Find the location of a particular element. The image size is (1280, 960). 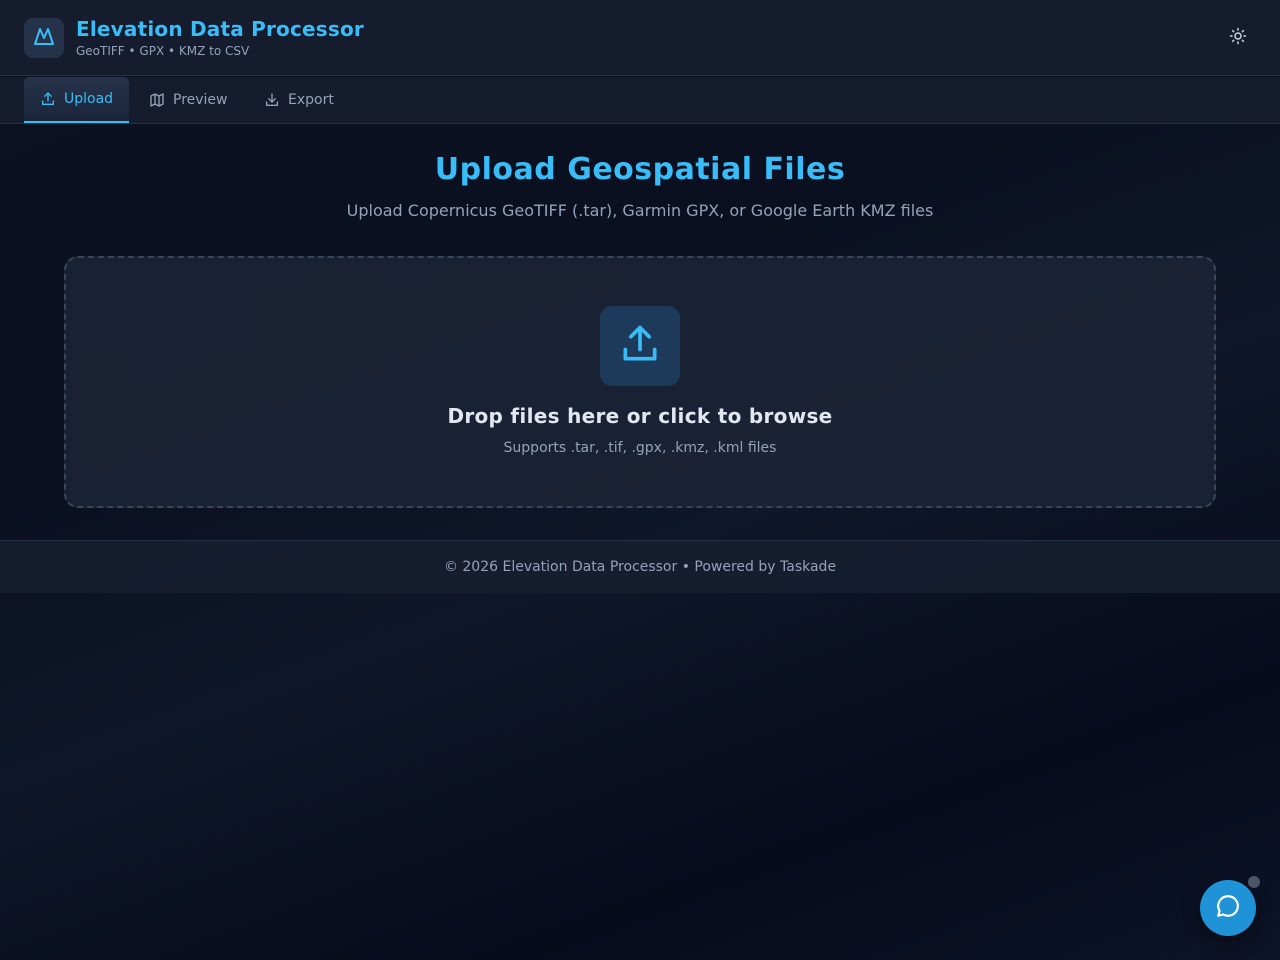

chat-status-dot is located at coordinates (1254, 882).